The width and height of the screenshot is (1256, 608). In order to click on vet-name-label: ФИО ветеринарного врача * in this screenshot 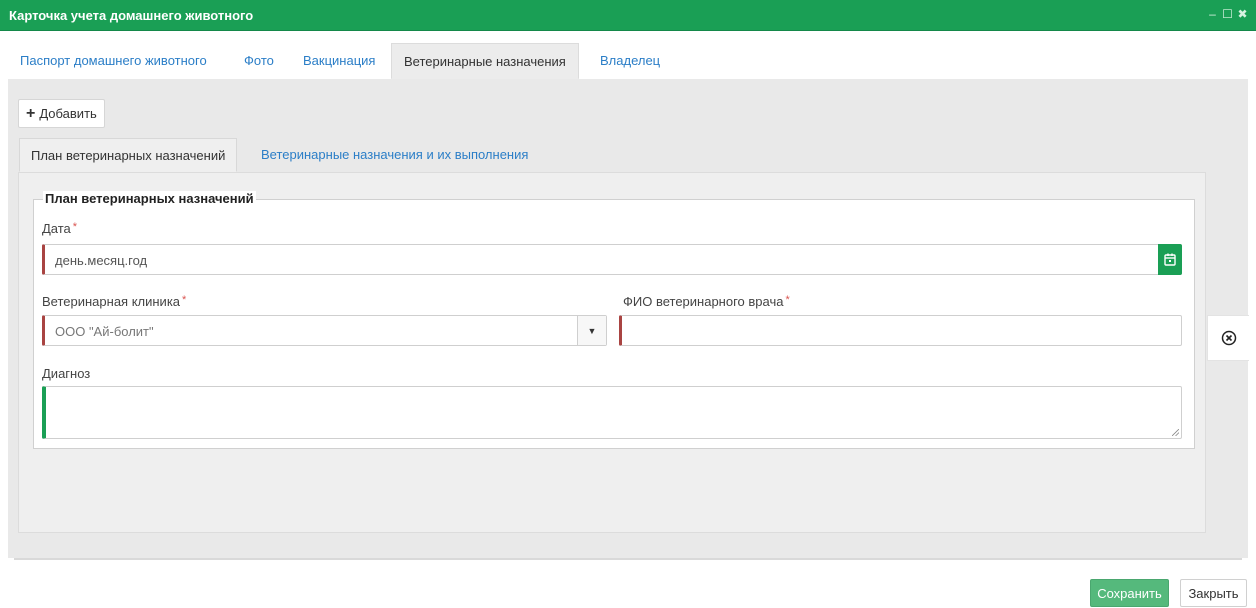, I will do `click(706, 301)`.